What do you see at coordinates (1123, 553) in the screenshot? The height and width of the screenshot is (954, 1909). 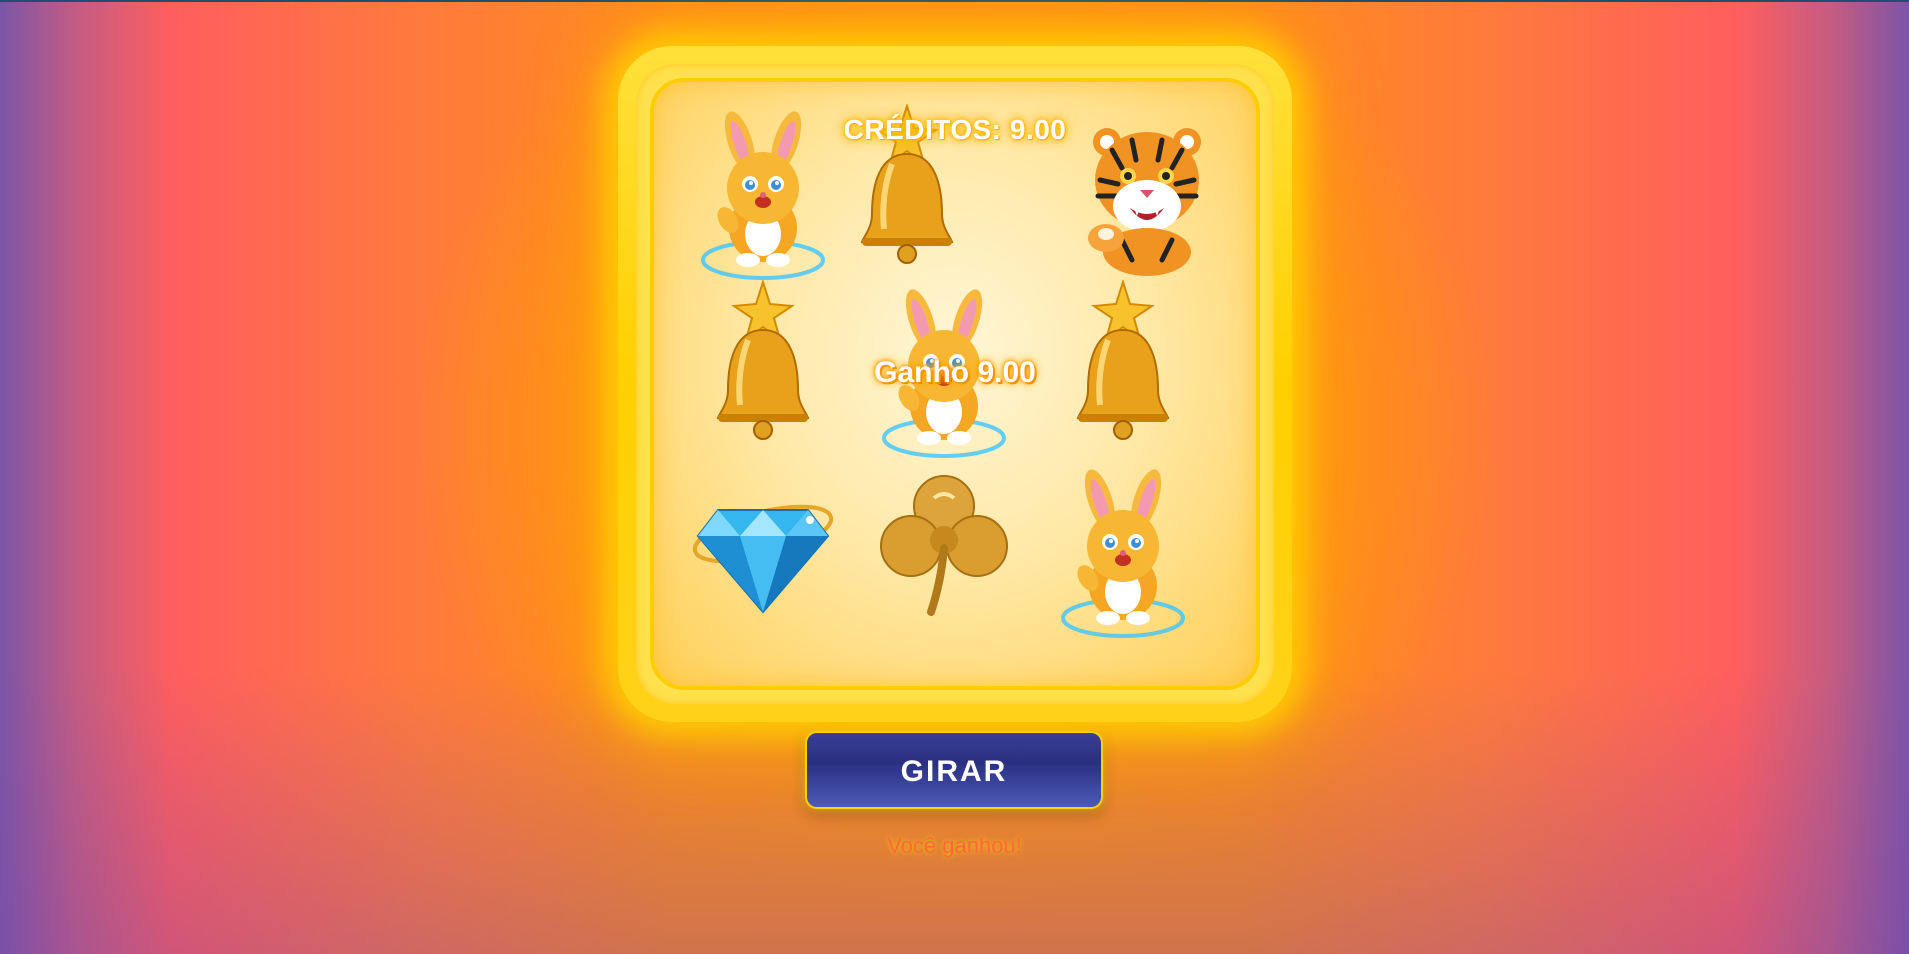 I see `rabbit-icon` at bounding box center [1123, 553].